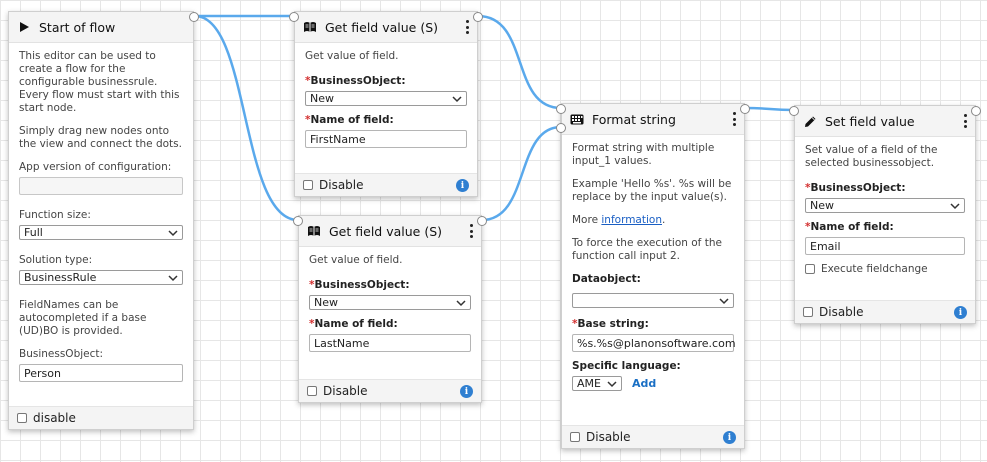 The image size is (987, 462). I want to click on disable-label: disable, so click(54, 418).